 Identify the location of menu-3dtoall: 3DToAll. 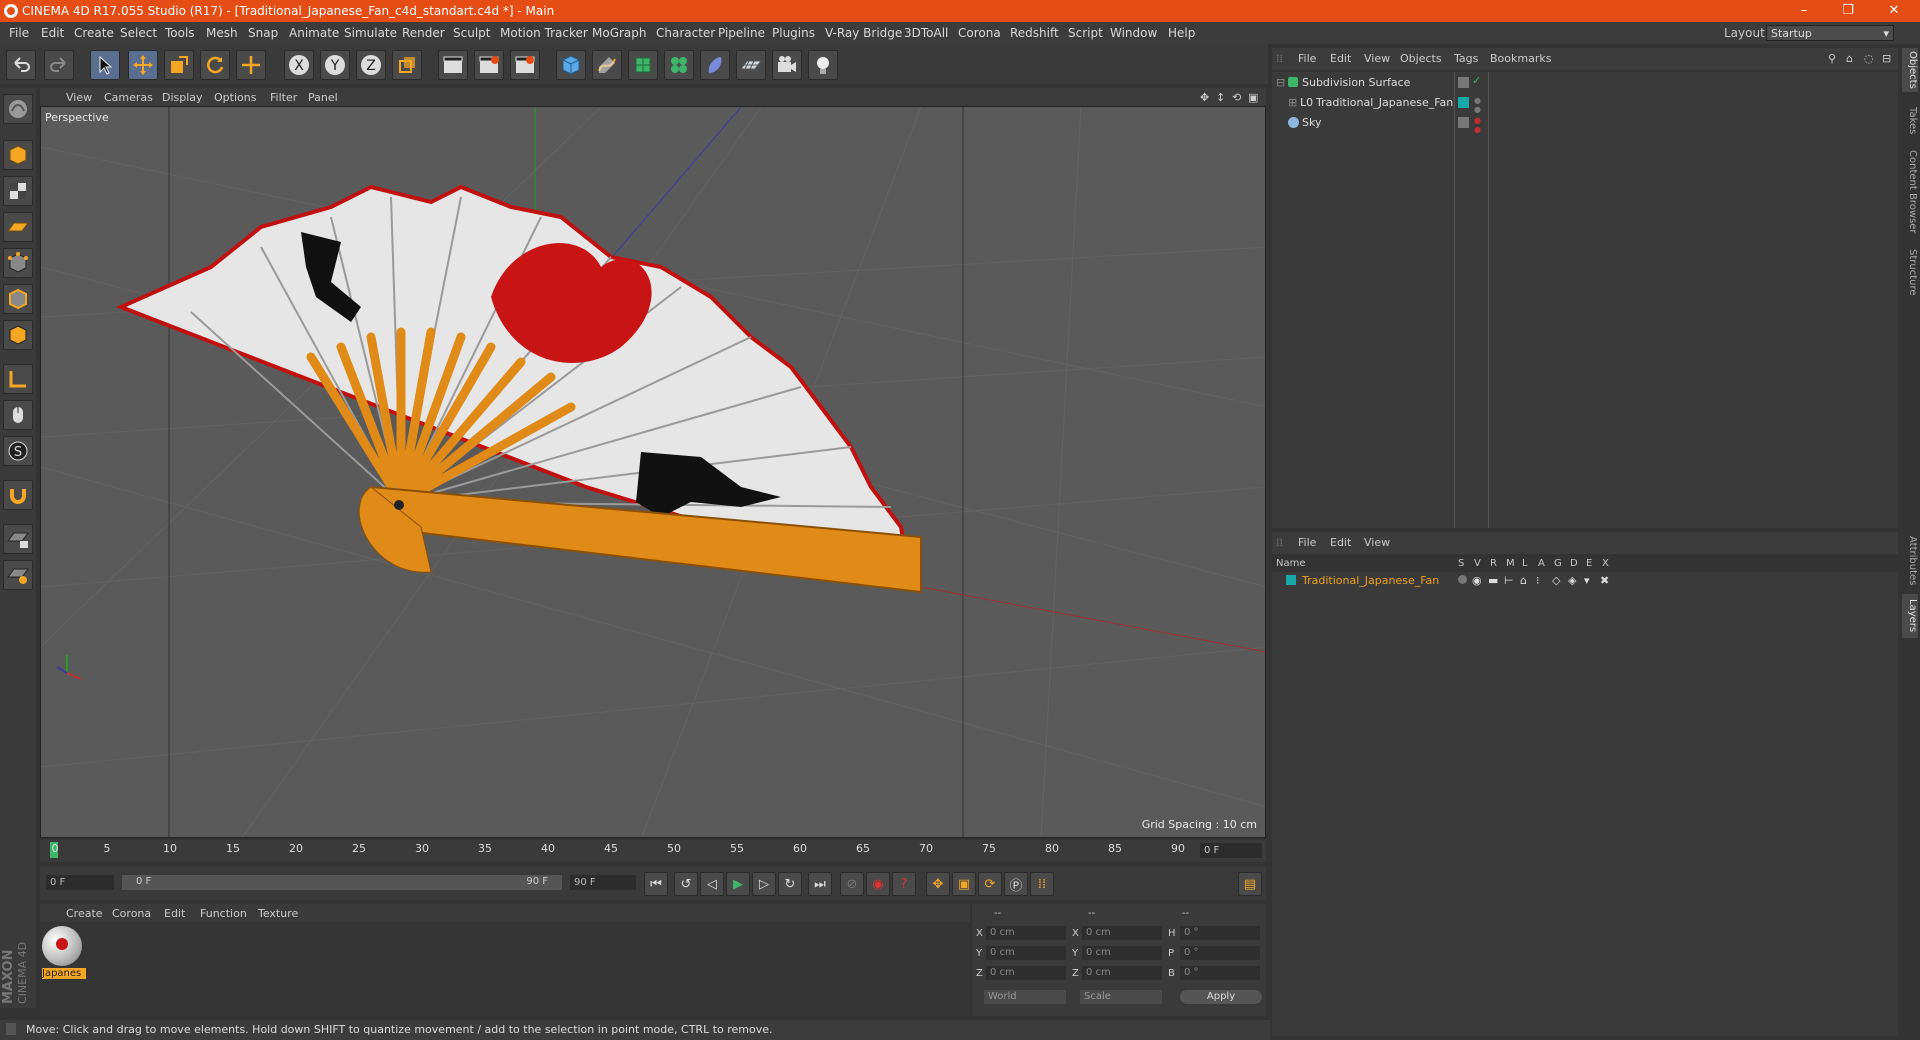
(926, 33).